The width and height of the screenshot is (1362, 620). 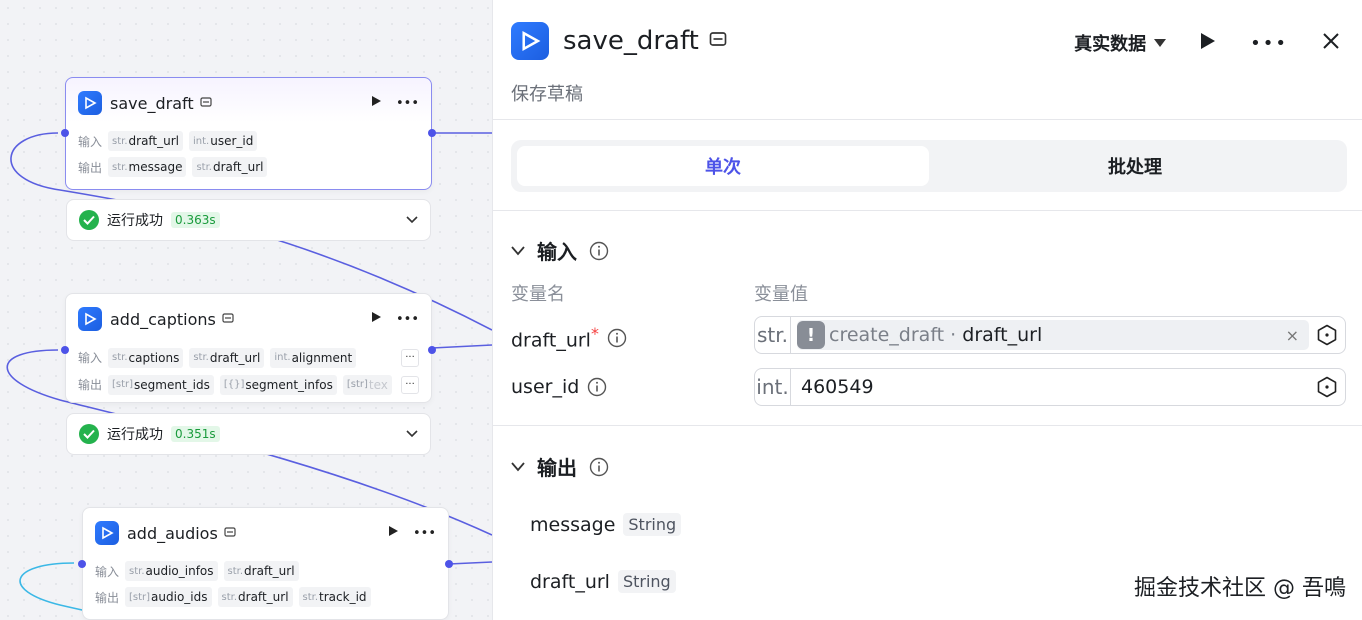 I want to click on output-chip: [str] segment_ids, so click(x=161, y=384).